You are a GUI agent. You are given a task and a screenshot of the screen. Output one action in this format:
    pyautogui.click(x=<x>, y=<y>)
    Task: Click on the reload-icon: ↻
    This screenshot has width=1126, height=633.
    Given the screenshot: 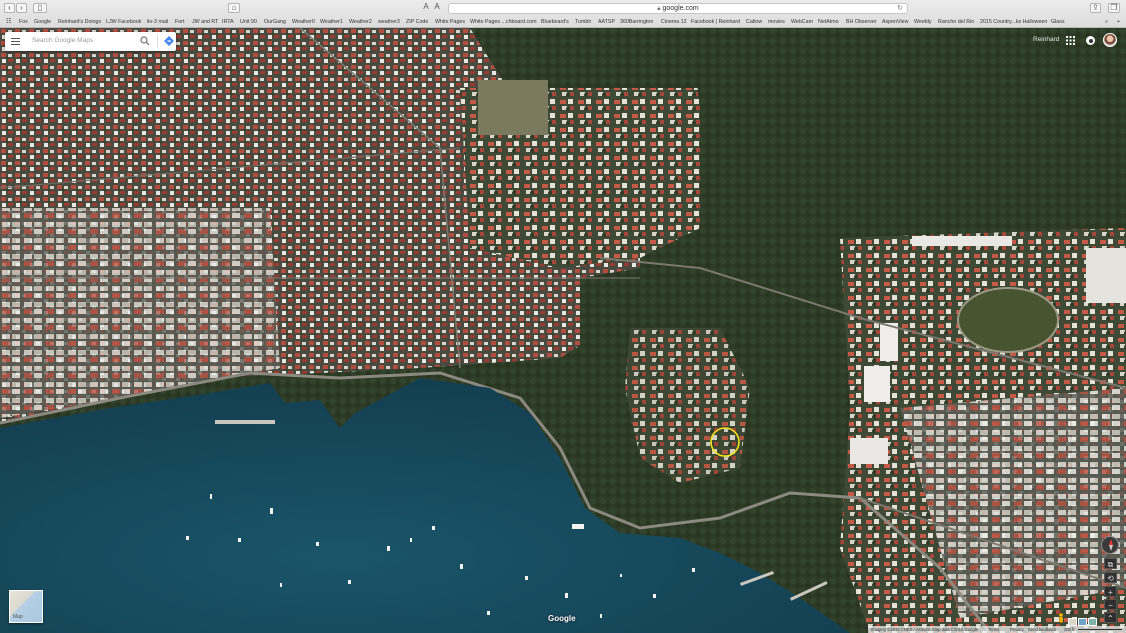 What is the action you would take?
    pyautogui.click(x=900, y=9)
    